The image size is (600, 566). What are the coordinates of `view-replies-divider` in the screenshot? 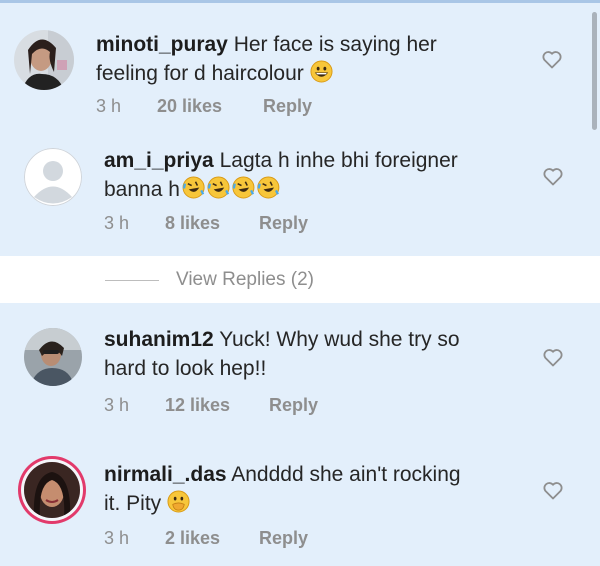 It's located at (132, 280).